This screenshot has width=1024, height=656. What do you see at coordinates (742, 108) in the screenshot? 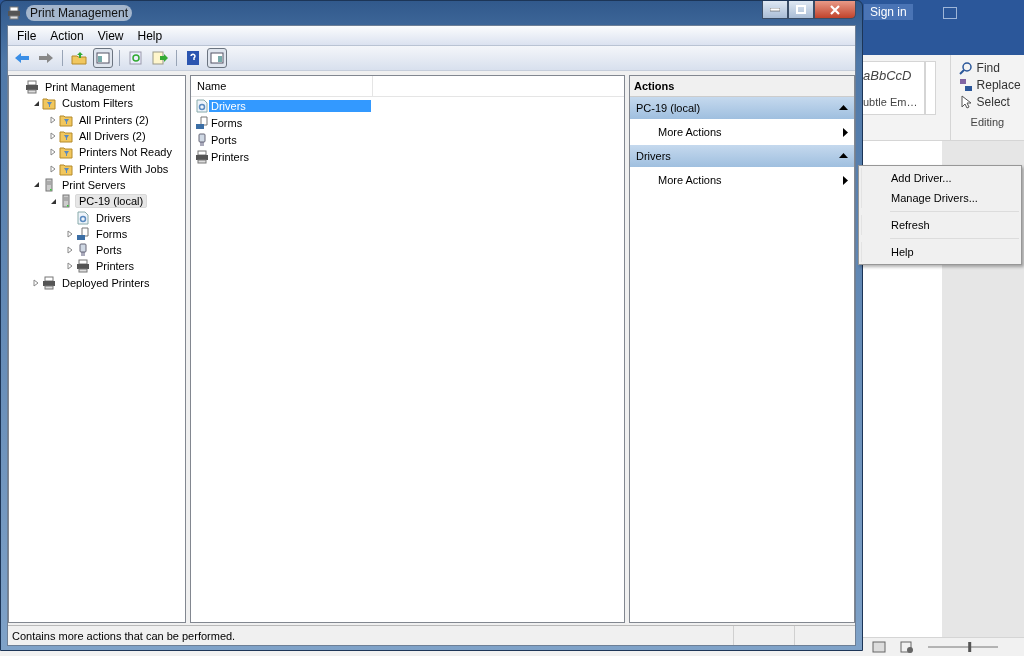
I see `section-header: PC-19 (local)` at bounding box center [742, 108].